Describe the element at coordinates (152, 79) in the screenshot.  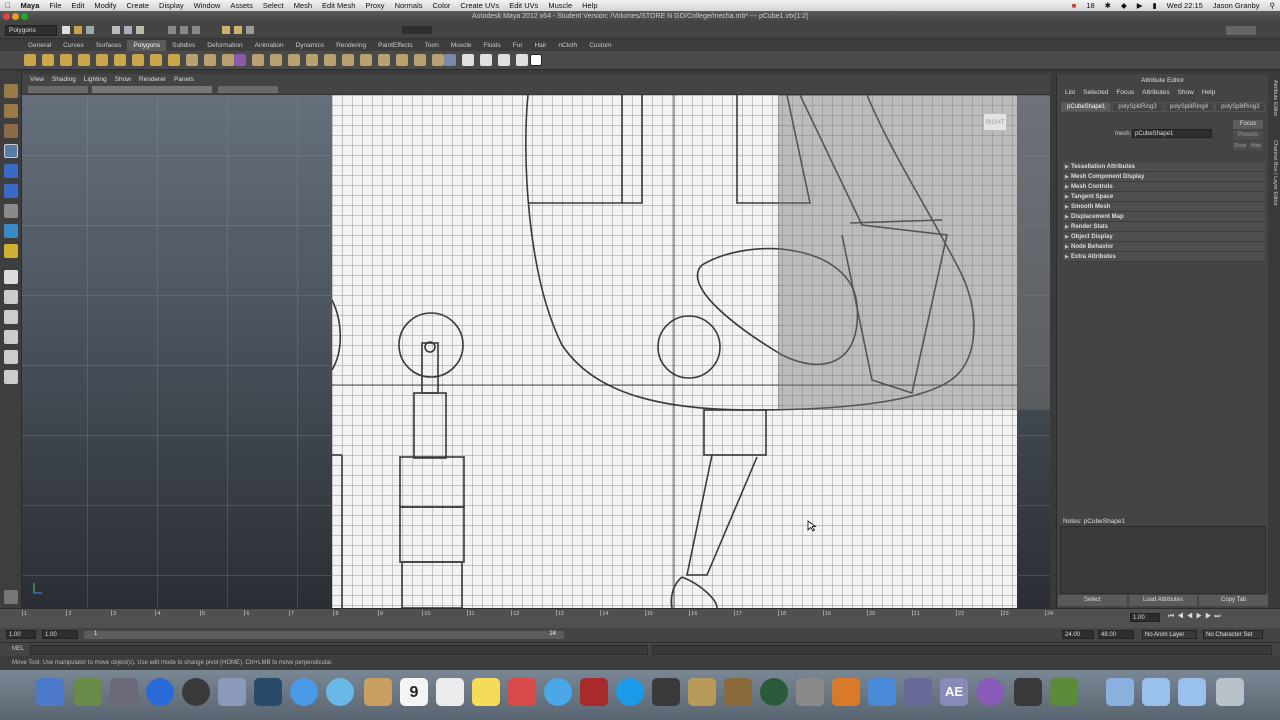
I see `panel-menu-renderer: Renderer` at that location.